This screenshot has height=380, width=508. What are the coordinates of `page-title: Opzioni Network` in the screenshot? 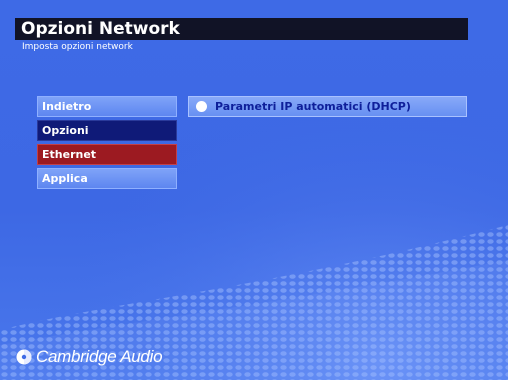 It's located at (100, 29).